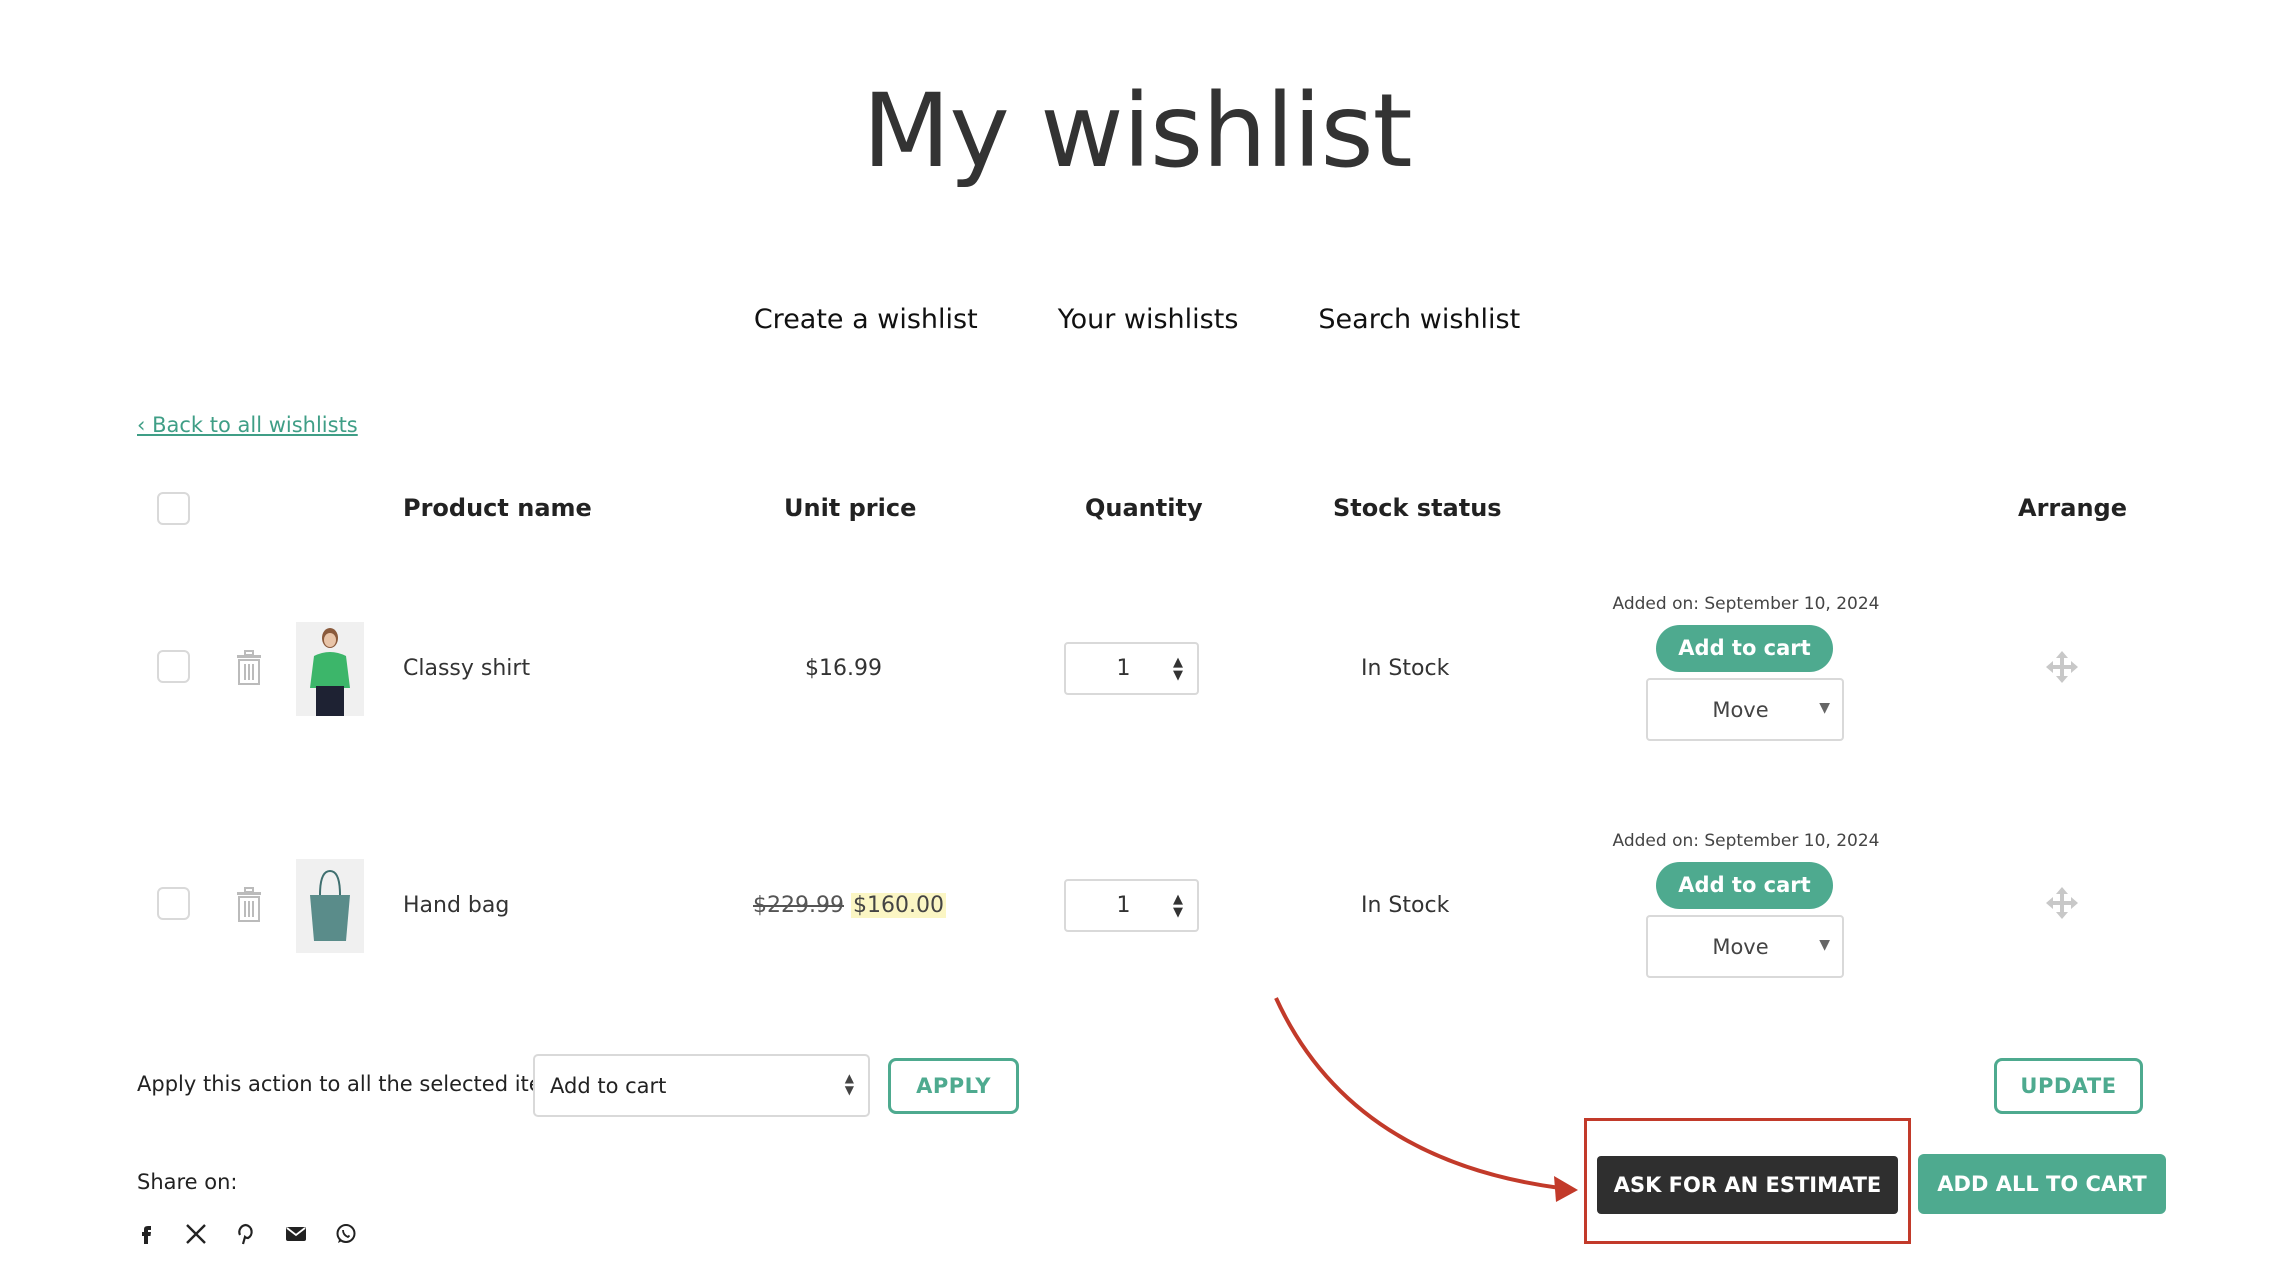  Describe the element at coordinates (2072, 508) in the screenshot. I see `header-arrange: Arrange` at that location.